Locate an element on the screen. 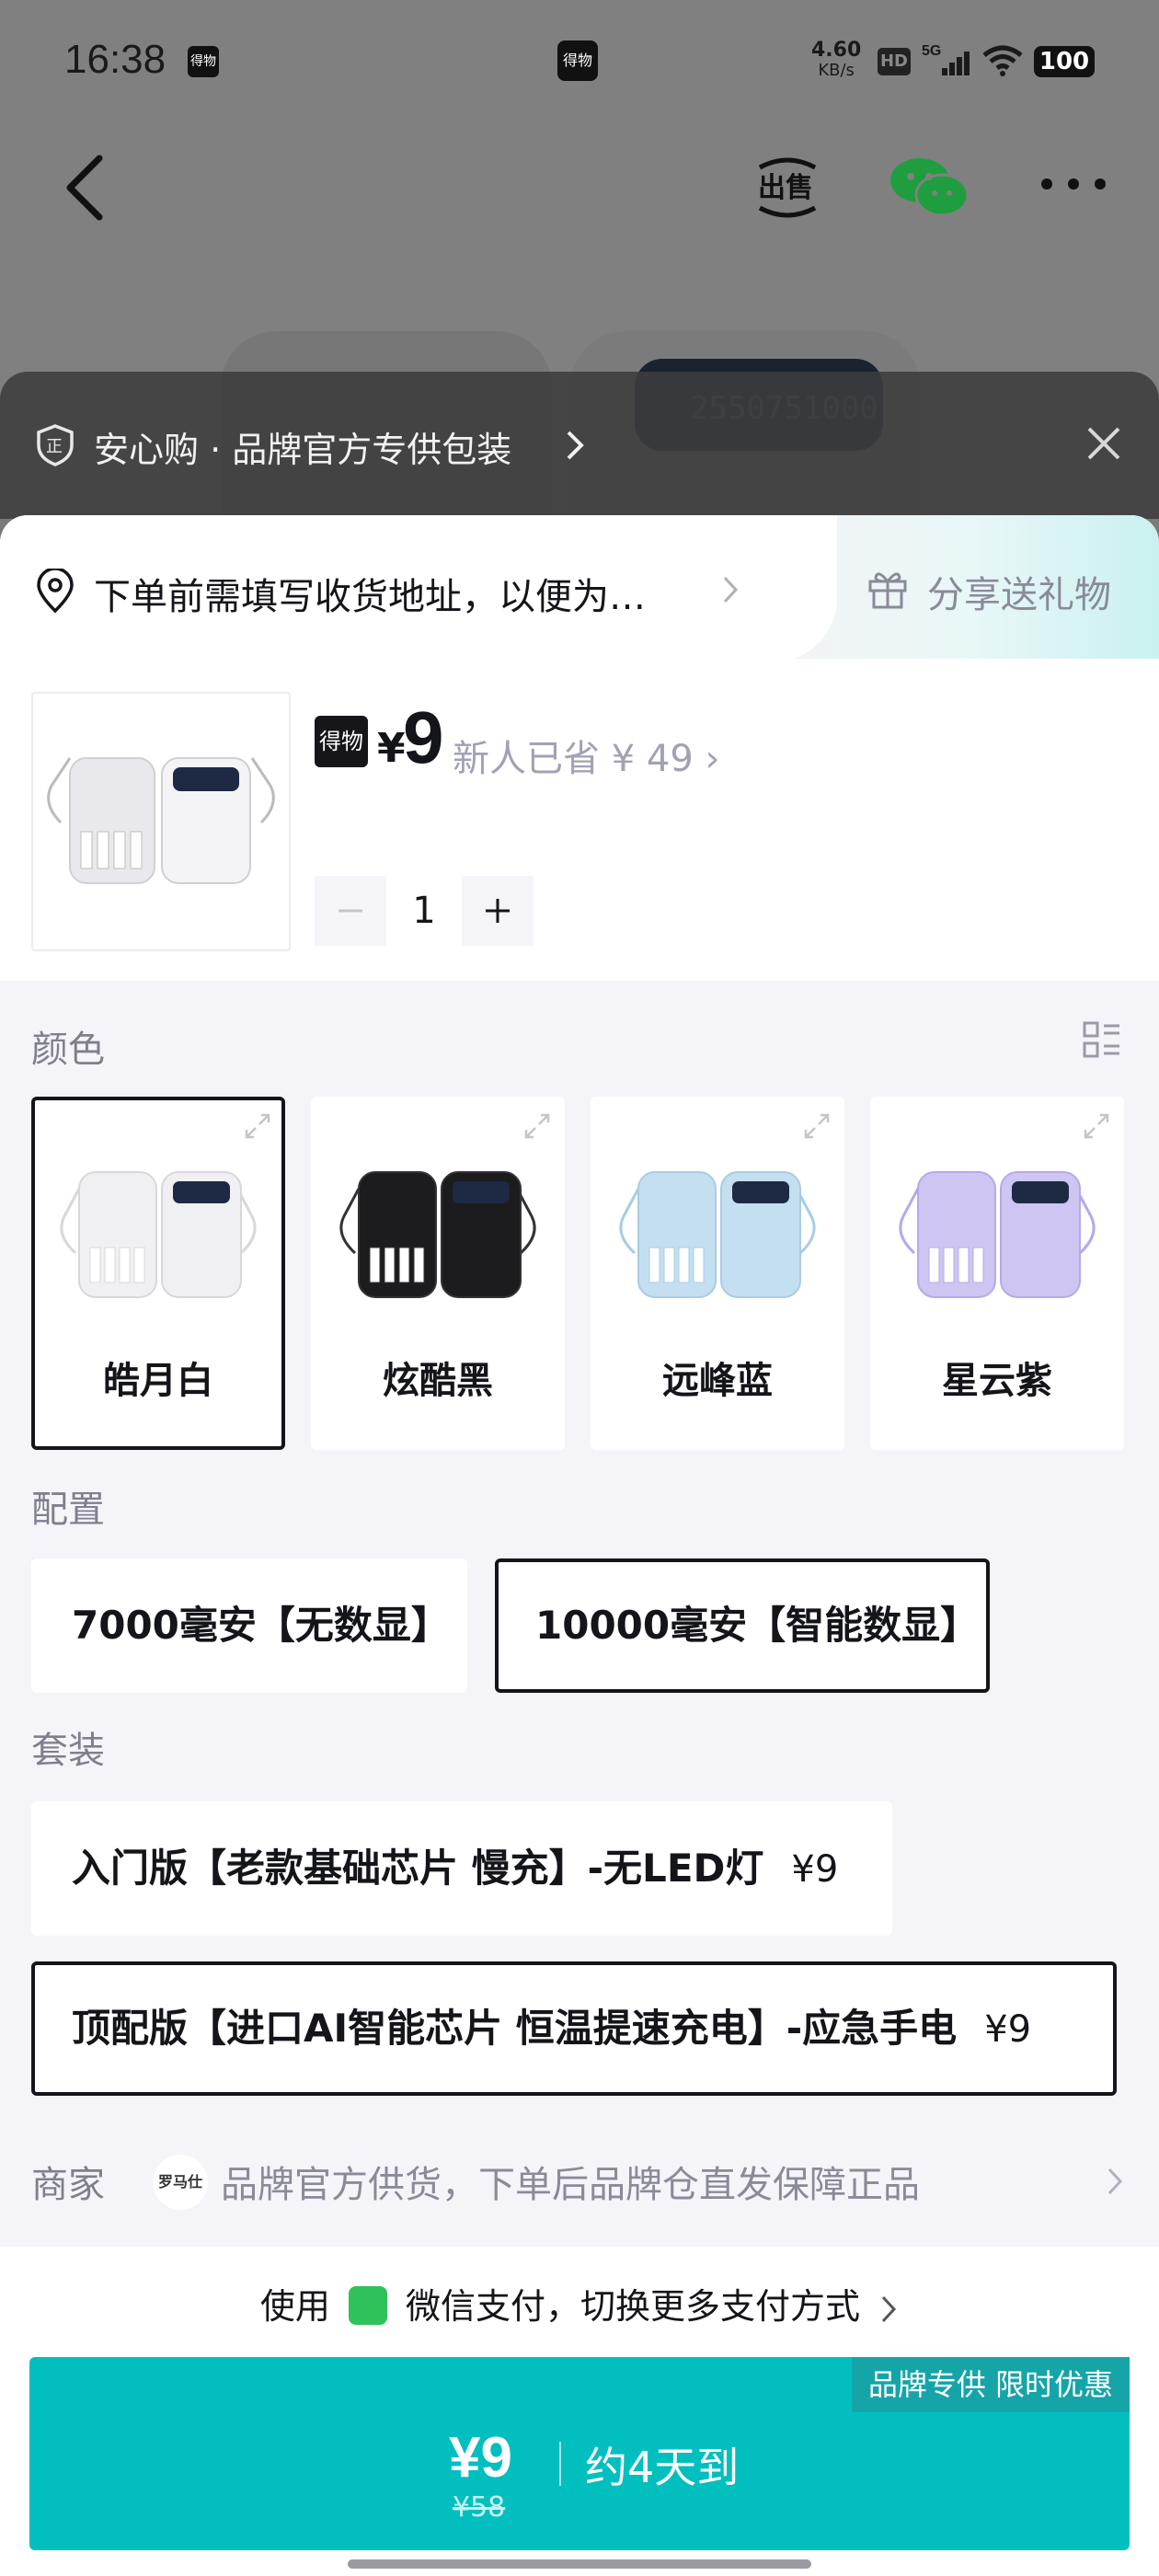 The image size is (1159, 2576). list-view-icon is located at coordinates (1102, 1039).